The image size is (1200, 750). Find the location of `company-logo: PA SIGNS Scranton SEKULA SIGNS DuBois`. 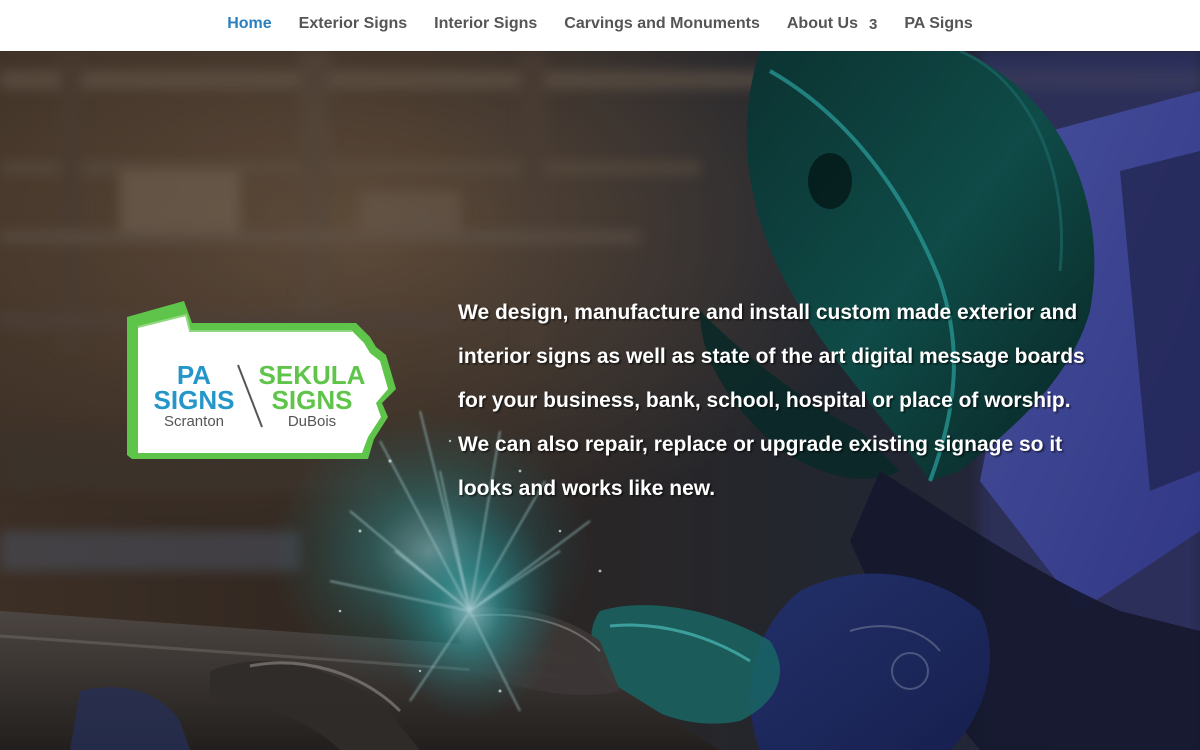

company-logo: PA SIGNS Scranton SEKULA SIGNS DuBois is located at coordinates (263, 380).